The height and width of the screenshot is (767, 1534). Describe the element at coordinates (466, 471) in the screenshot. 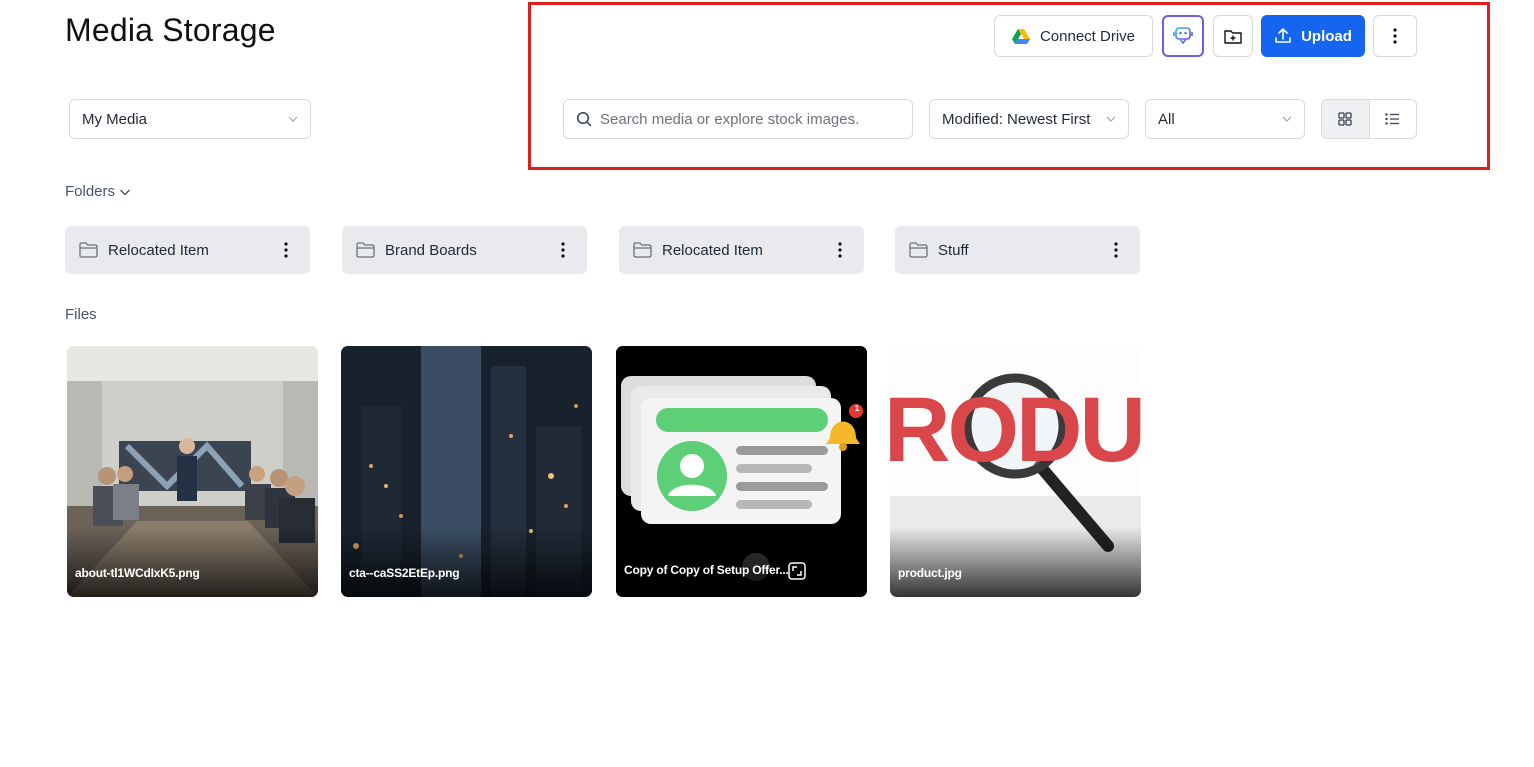

I see `file-card: cta--caSS2EtEp.png` at that location.